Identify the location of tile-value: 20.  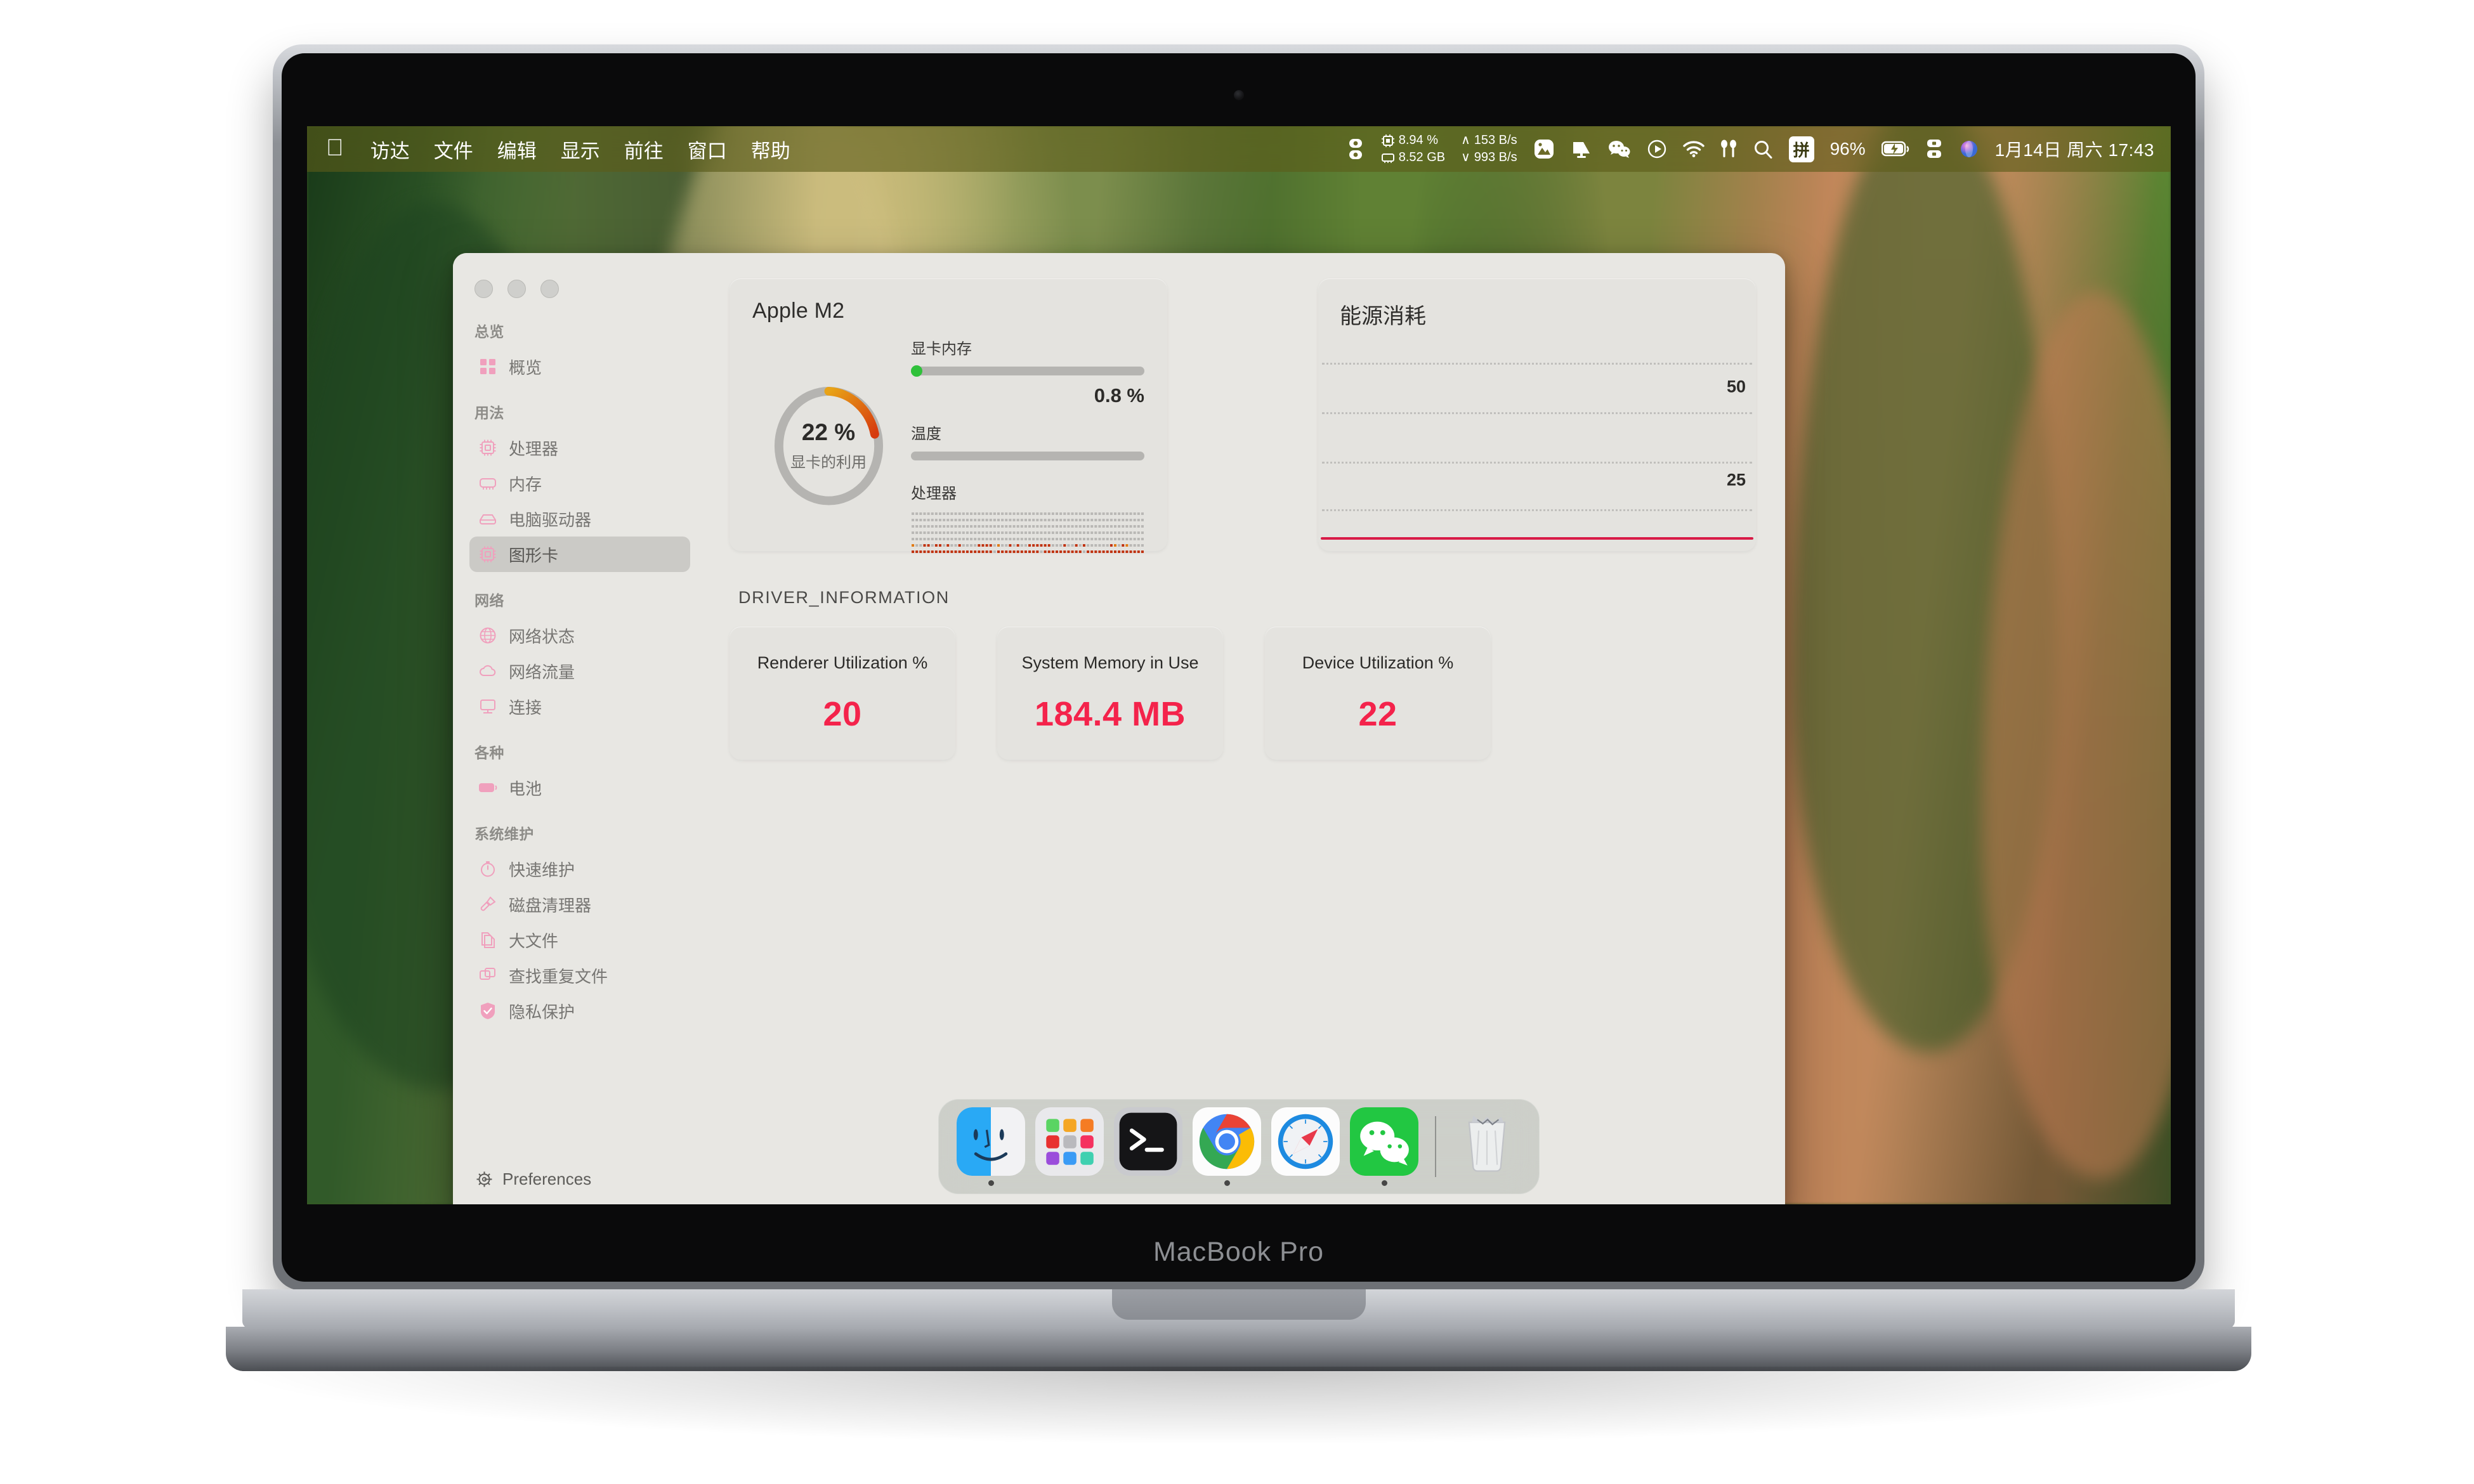
(842, 713).